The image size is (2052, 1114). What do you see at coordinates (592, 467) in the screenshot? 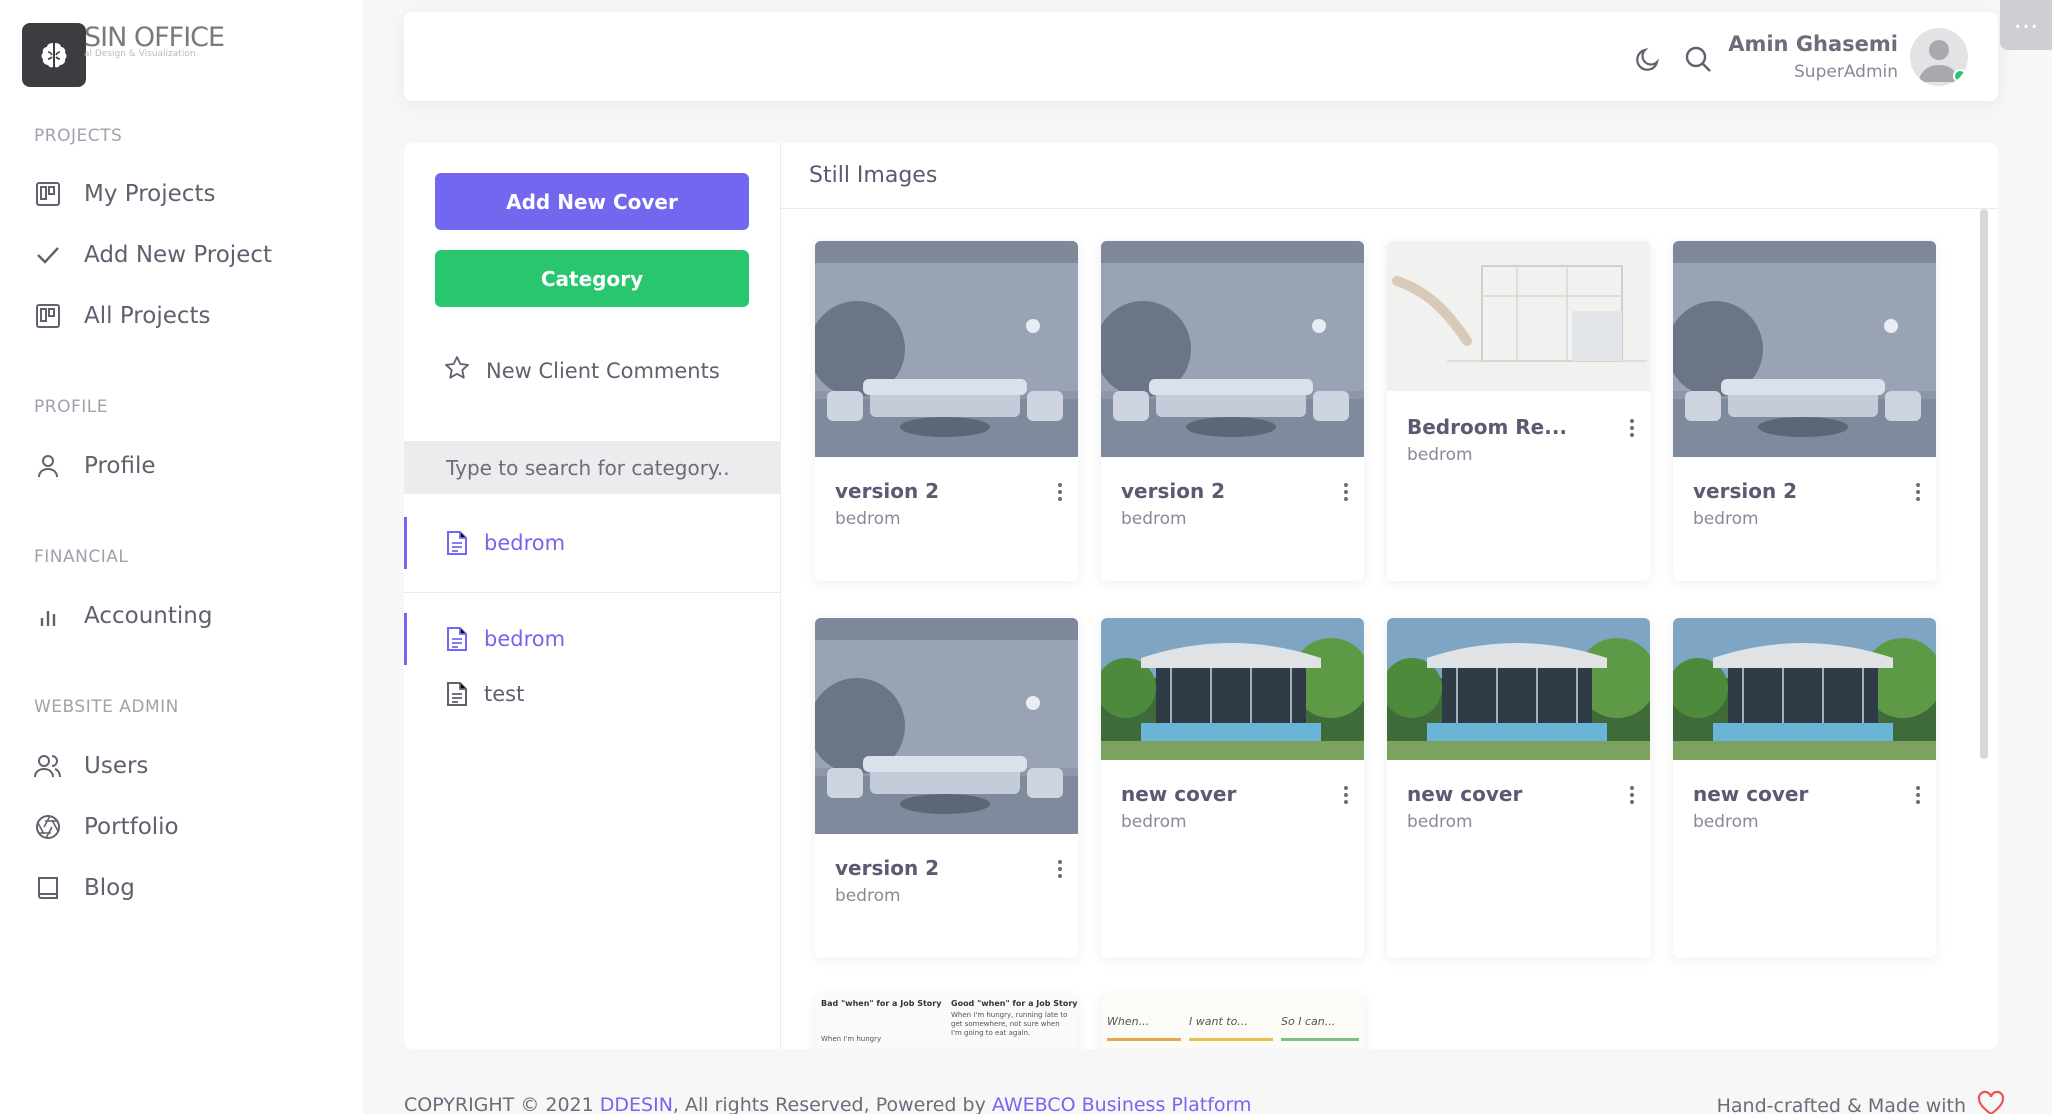
I see `category-search-input` at bounding box center [592, 467].